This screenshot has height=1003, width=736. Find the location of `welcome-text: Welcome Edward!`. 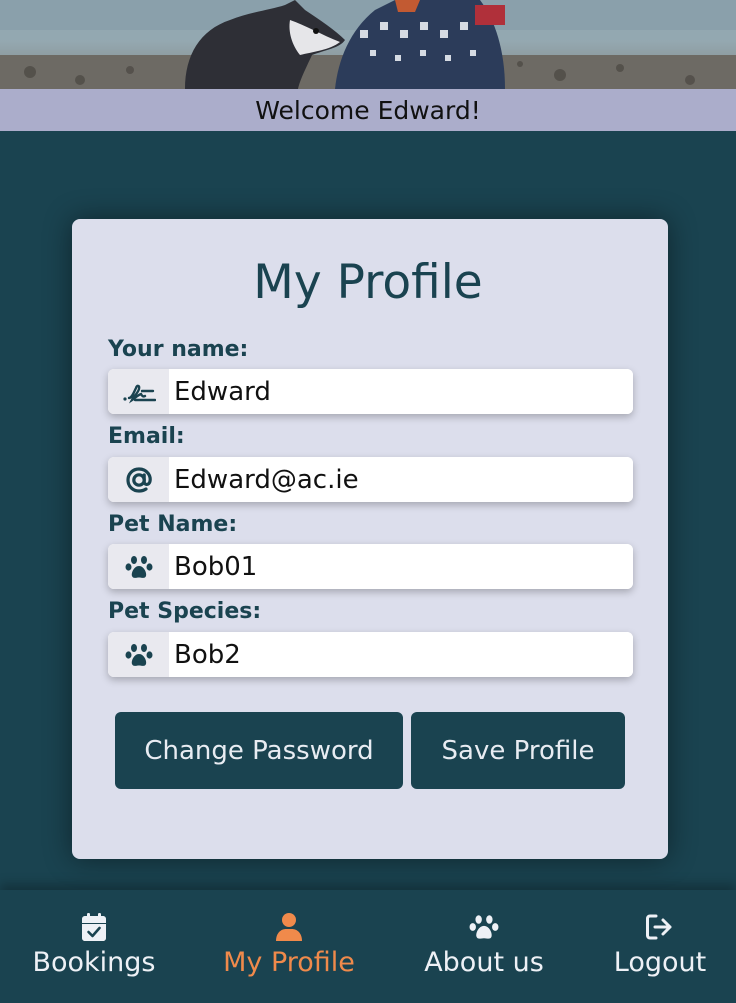

welcome-text: Welcome Edward! is located at coordinates (368, 110).